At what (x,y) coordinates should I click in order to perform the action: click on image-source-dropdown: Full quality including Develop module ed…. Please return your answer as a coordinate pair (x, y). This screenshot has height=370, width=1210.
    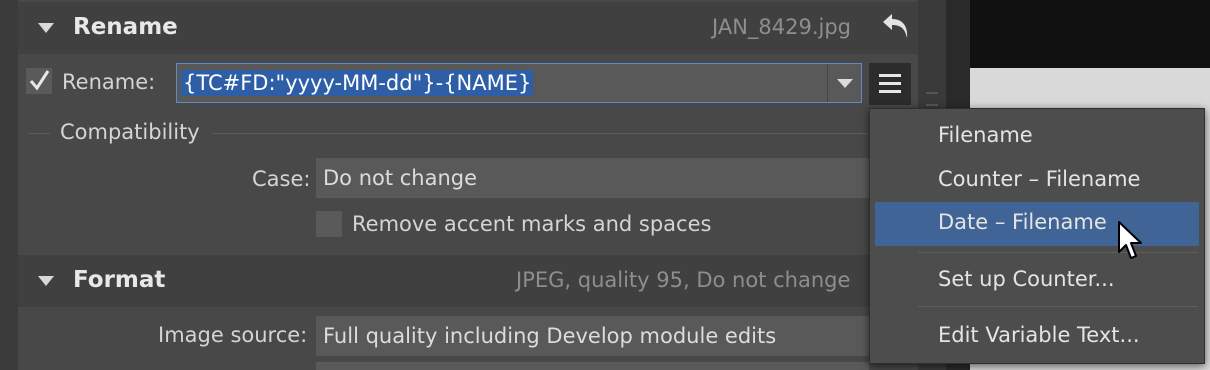
    Looking at the image, I should click on (592, 336).